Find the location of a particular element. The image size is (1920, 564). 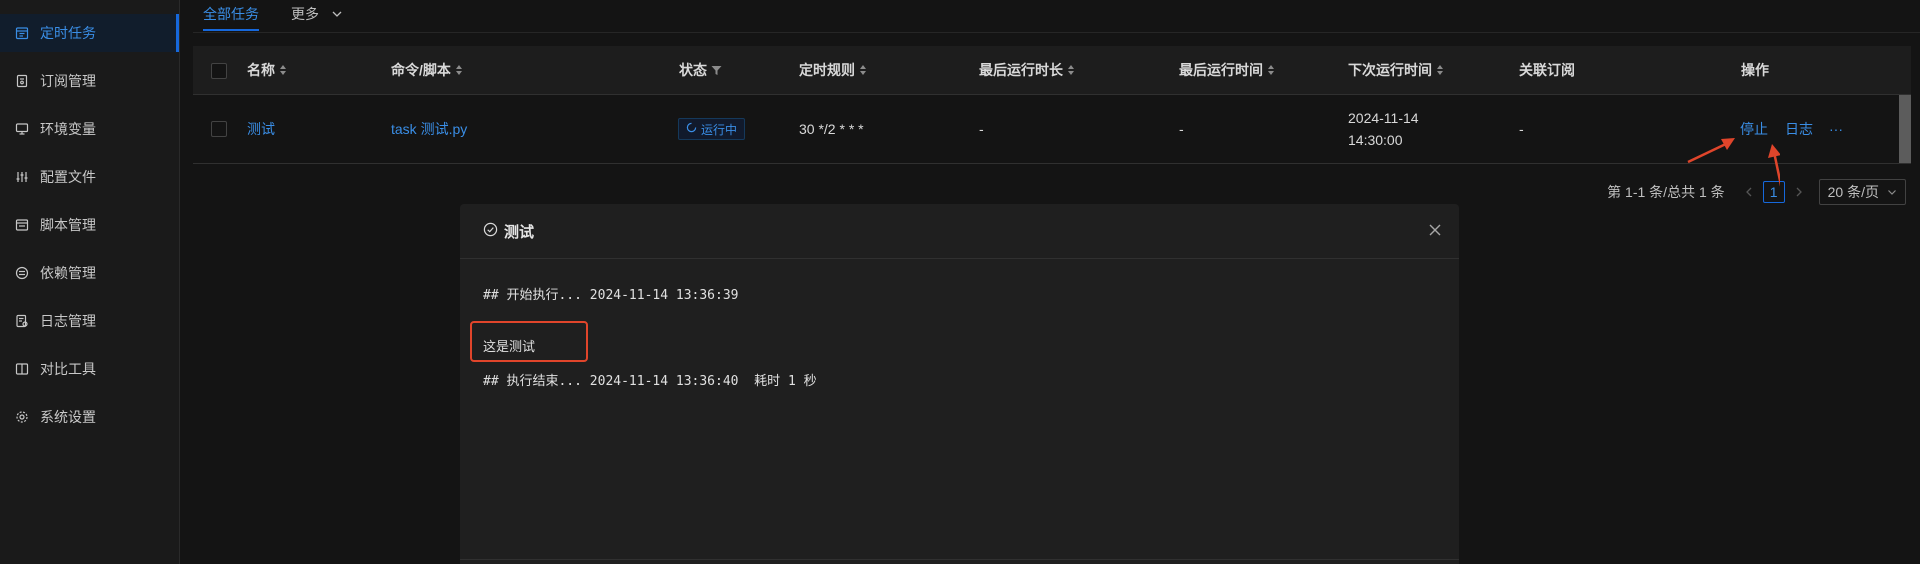

loading-icon is located at coordinates (693, 129).